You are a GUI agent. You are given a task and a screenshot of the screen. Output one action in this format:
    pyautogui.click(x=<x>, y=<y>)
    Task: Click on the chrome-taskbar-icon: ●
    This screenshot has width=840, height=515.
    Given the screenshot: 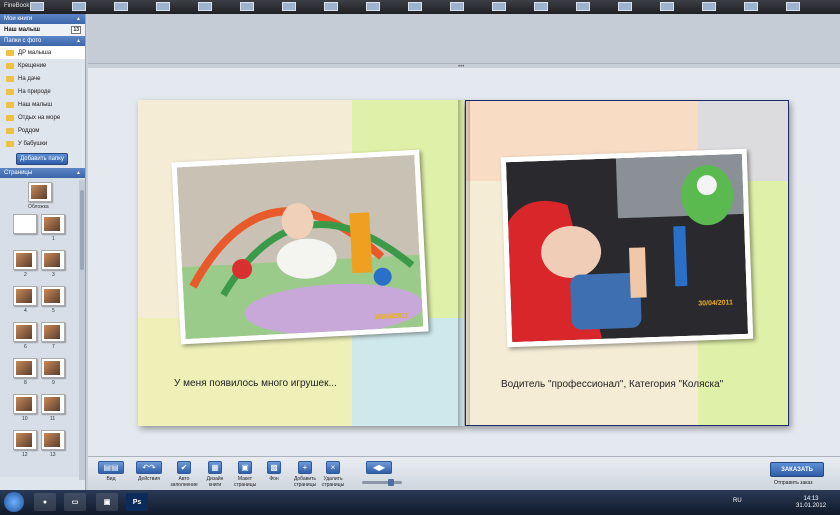 What is the action you would take?
    pyautogui.click(x=45, y=502)
    